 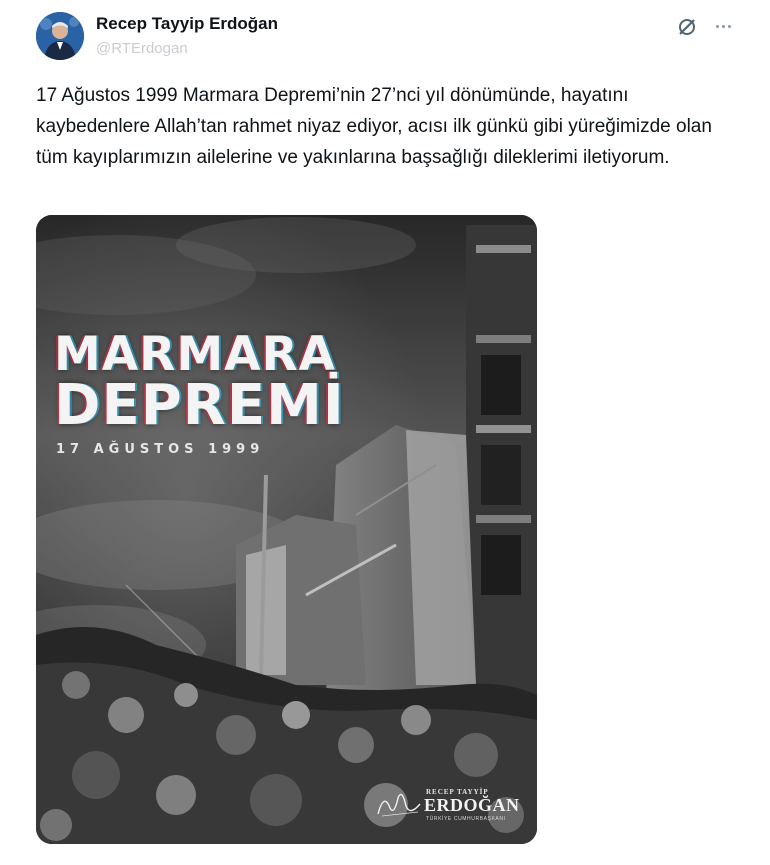 What do you see at coordinates (199, 405) in the screenshot?
I see `poster-title-line2: DEPREMİ` at bounding box center [199, 405].